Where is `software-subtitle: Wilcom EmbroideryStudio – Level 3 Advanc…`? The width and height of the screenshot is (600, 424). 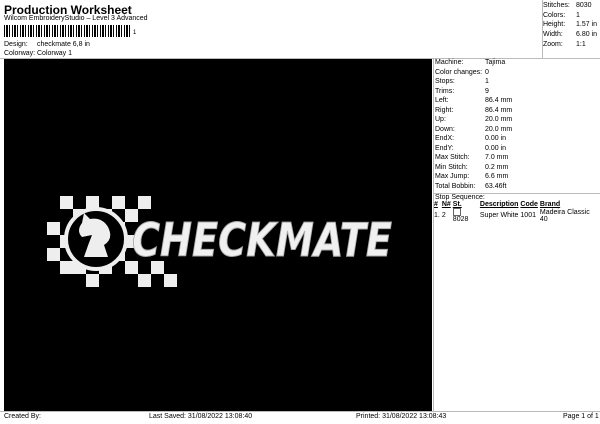 software-subtitle: Wilcom EmbroideryStudio – Level 3 Advanc… is located at coordinates (76, 18).